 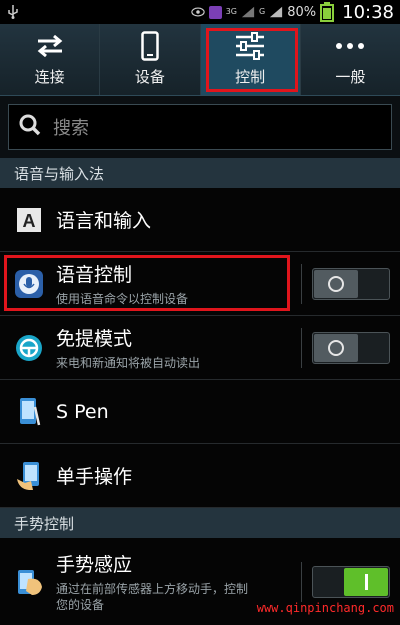 I want to click on search-placeholder: 搜索, so click(x=71, y=128).